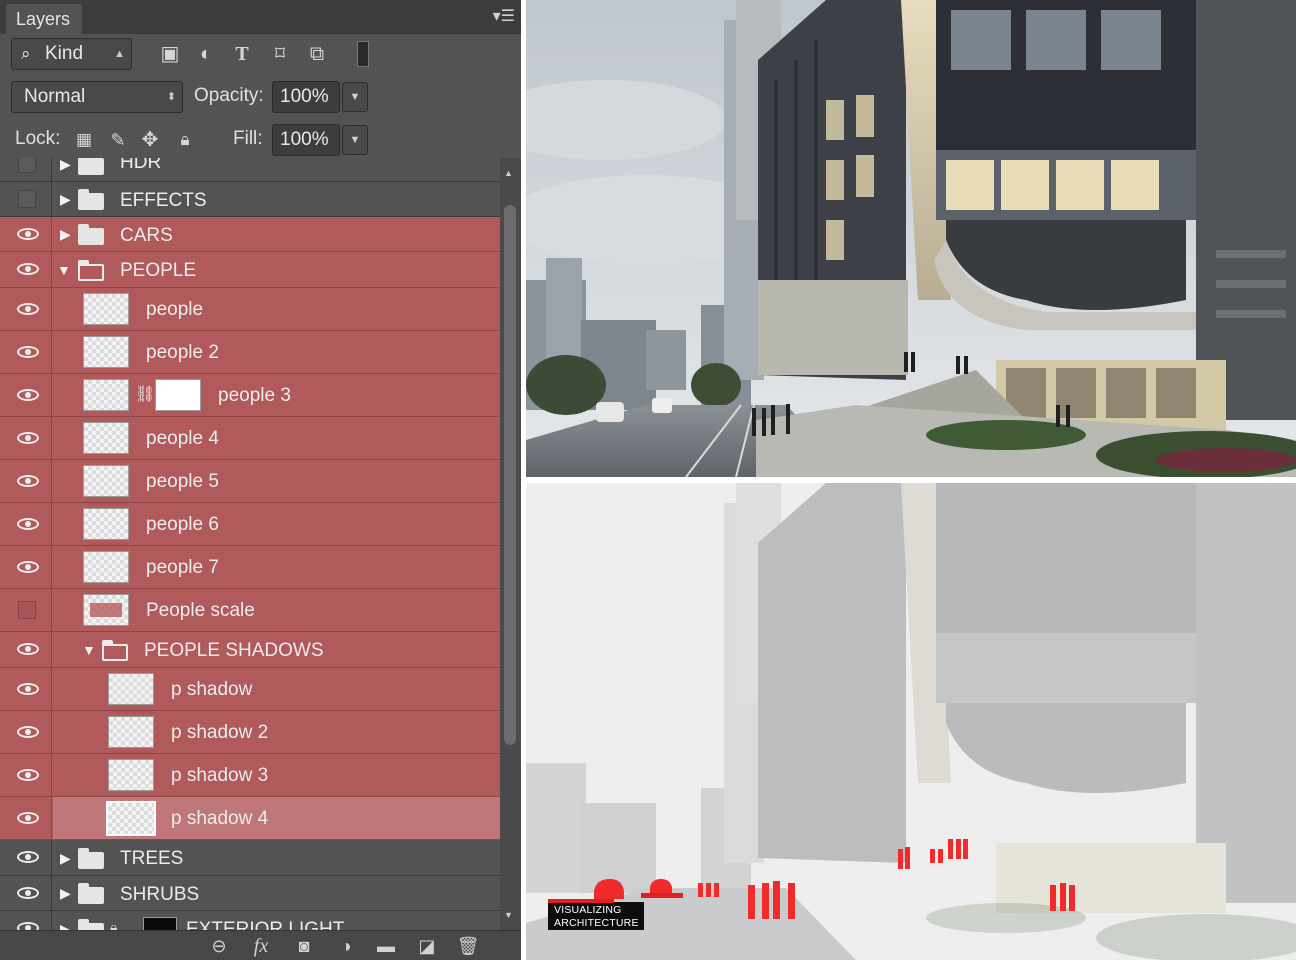 The height and width of the screenshot is (960, 1296). I want to click on scroll-up-arrow-icon: ▲, so click(508, 173).